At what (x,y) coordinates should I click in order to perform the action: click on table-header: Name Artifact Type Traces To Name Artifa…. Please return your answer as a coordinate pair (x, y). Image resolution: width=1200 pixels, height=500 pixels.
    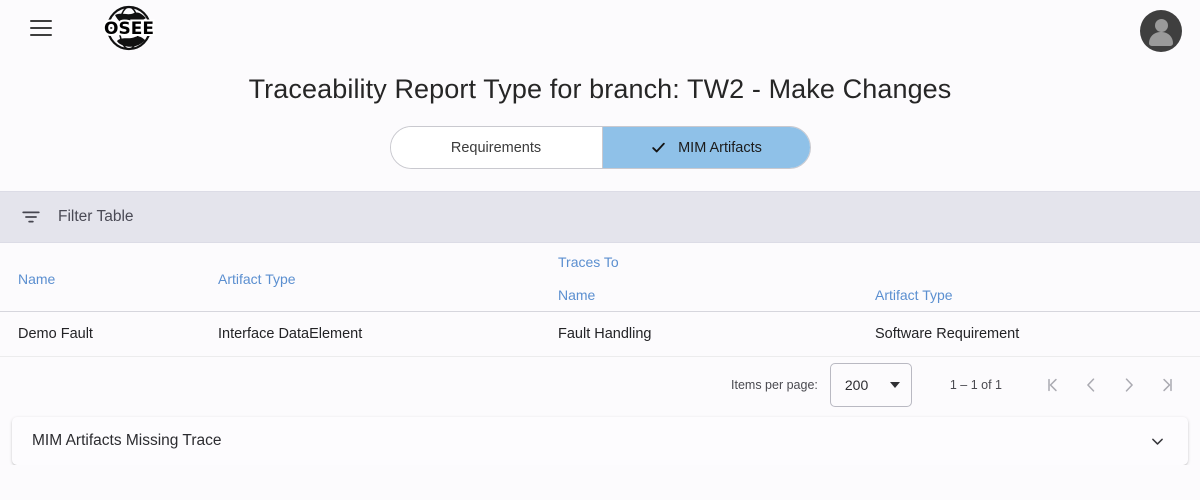
    Looking at the image, I should click on (600, 277).